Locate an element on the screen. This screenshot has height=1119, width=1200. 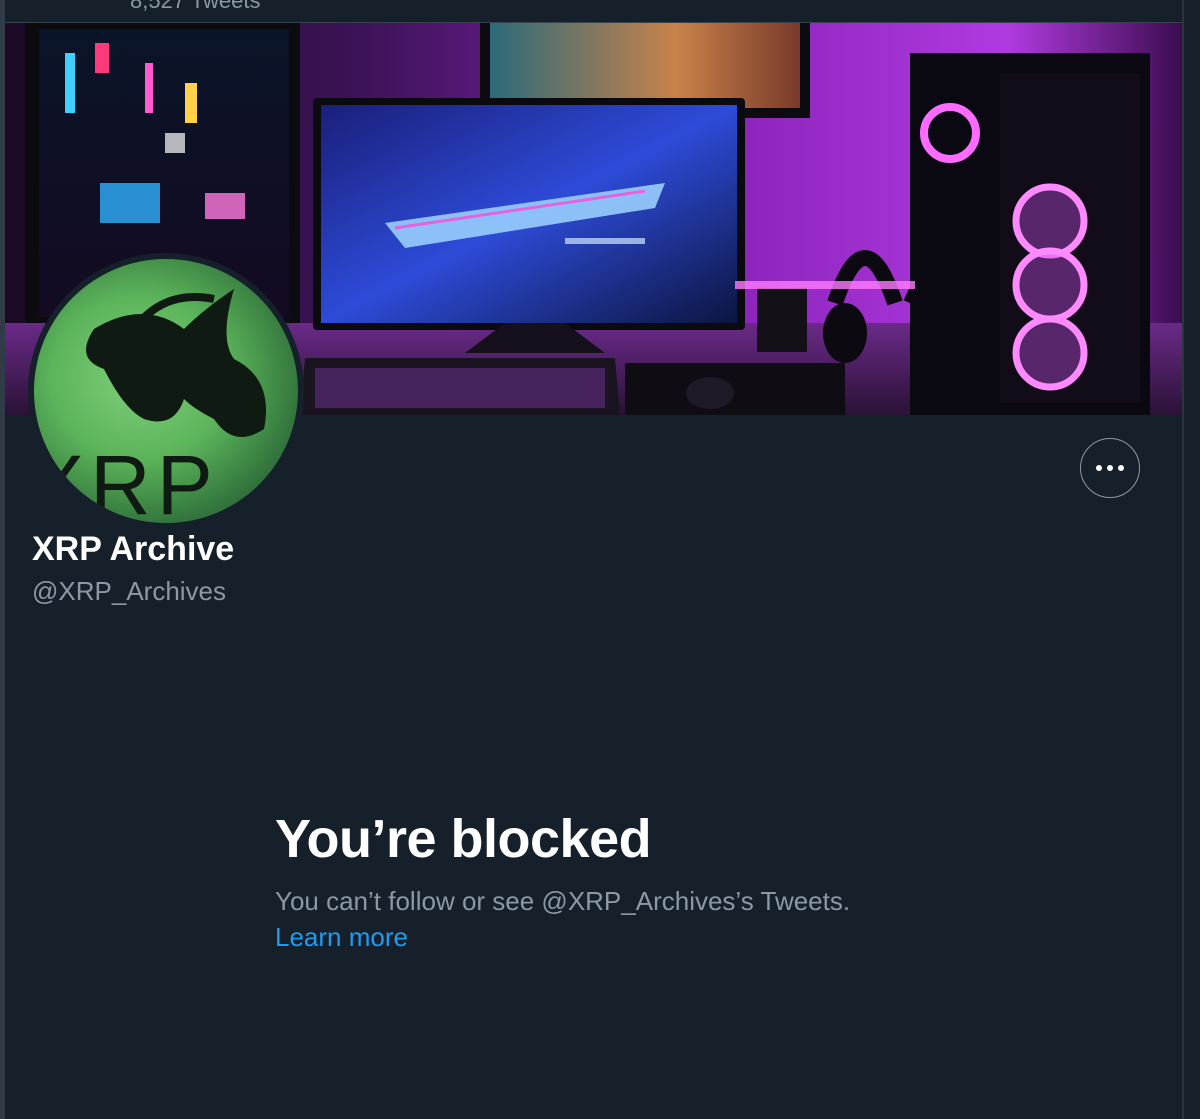
blocked-title: You’re blocked is located at coordinates (463, 839).